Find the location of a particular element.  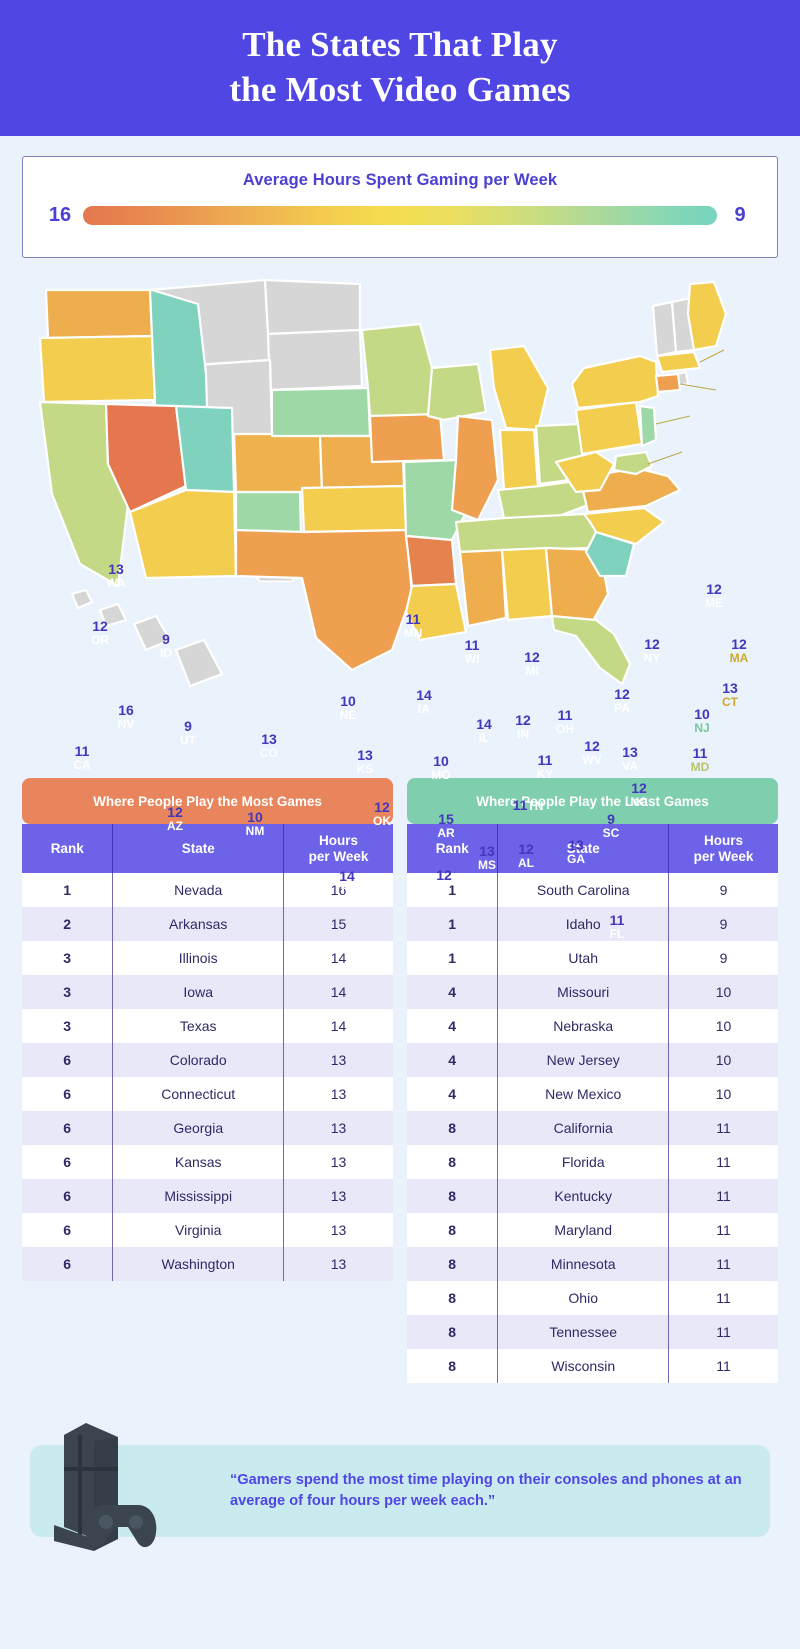

state-shape-AL is located at coordinates (527, 584).